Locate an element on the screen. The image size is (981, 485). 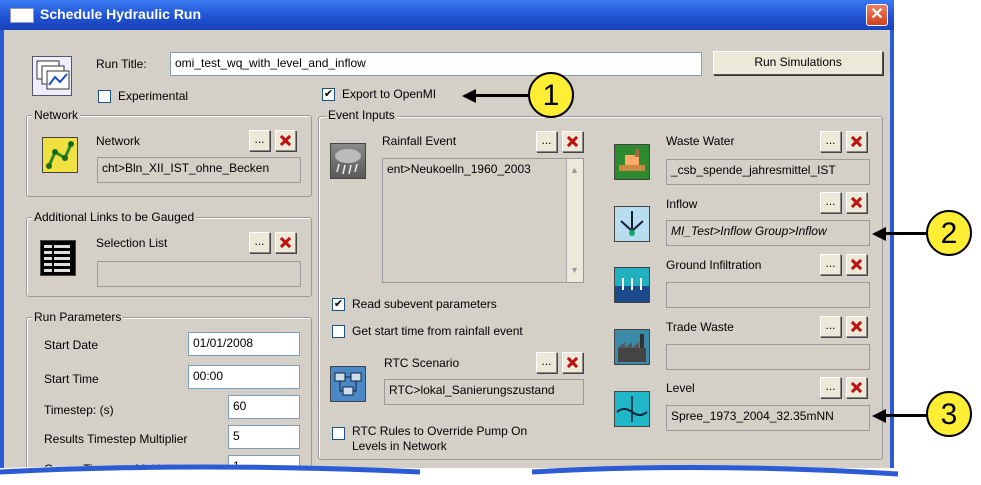
window-title: Schedule Hydraulic Run is located at coordinates (121, 14).